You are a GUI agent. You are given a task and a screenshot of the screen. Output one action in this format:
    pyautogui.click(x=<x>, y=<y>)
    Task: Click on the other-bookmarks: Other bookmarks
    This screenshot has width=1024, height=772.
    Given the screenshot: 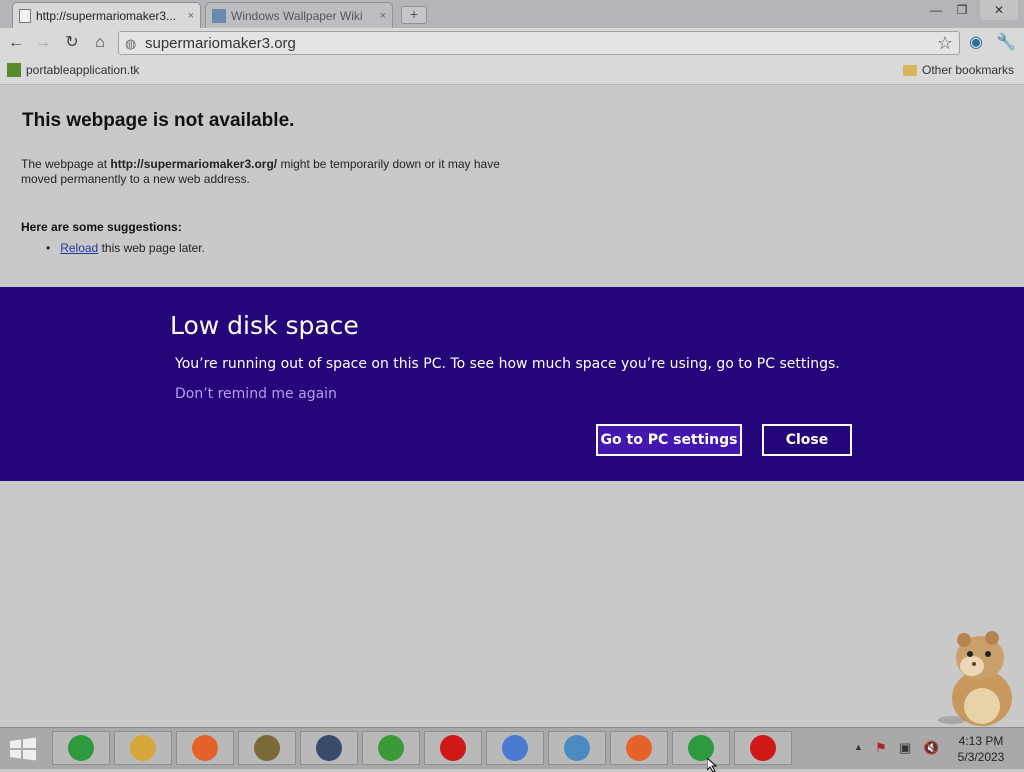 What is the action you would take?
    pyautogui.click(x=958, y=70)
    